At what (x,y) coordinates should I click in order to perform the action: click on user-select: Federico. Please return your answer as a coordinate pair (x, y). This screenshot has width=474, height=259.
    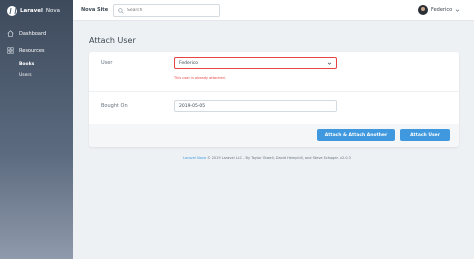
    Looking at the image, I should click on (255, 63).